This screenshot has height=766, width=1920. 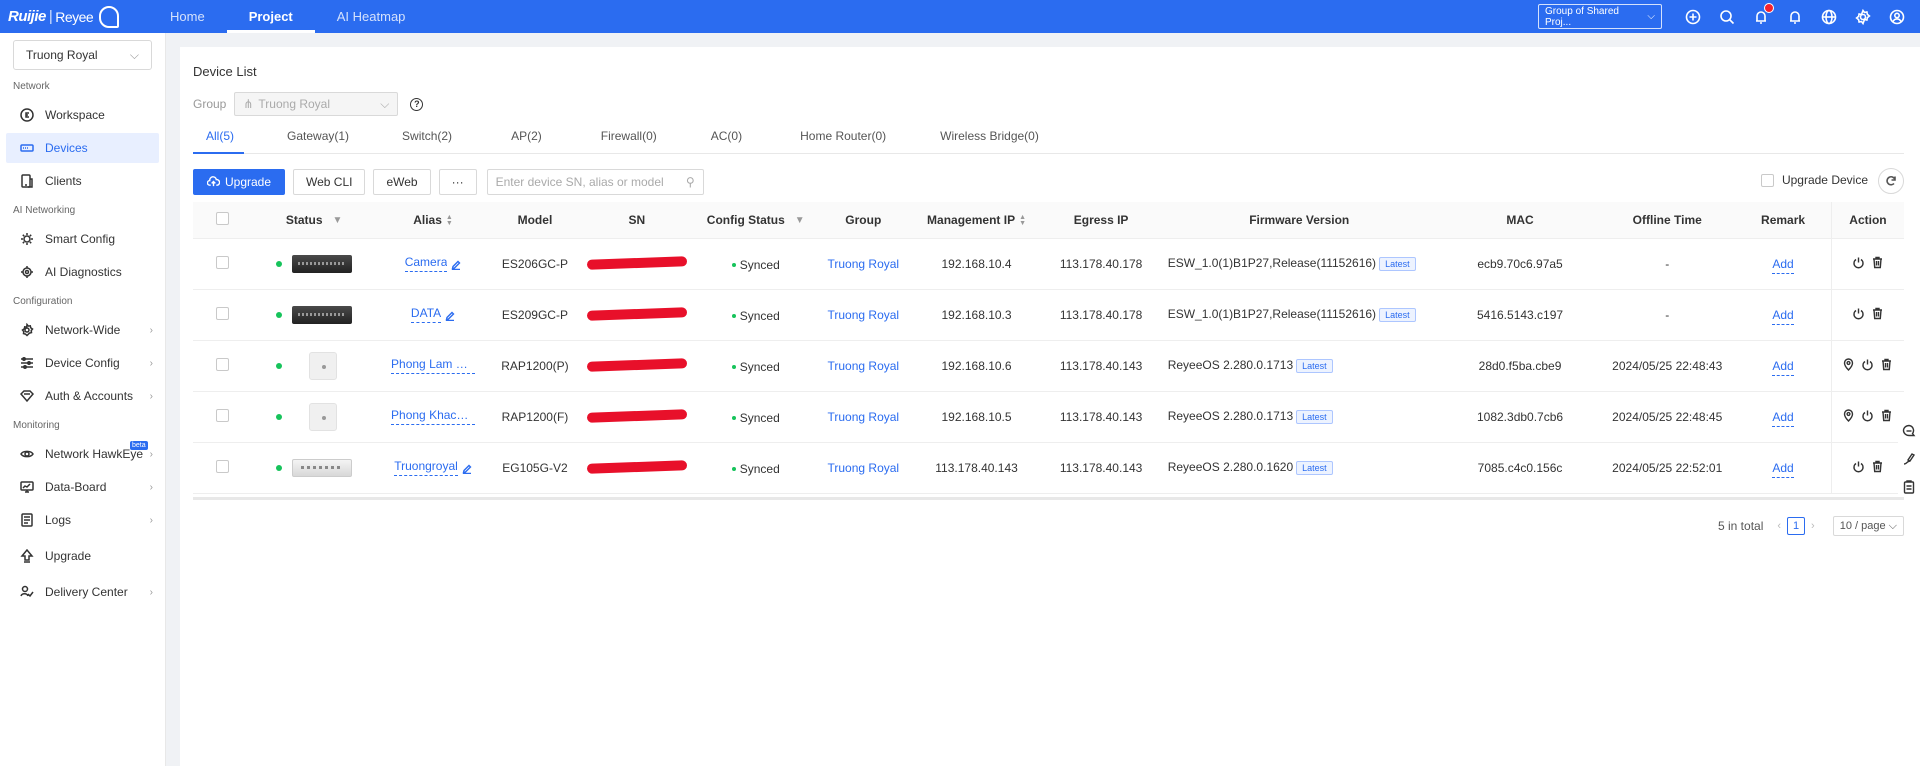 I want to click on notification-icon, so click(x=1763, y=14).